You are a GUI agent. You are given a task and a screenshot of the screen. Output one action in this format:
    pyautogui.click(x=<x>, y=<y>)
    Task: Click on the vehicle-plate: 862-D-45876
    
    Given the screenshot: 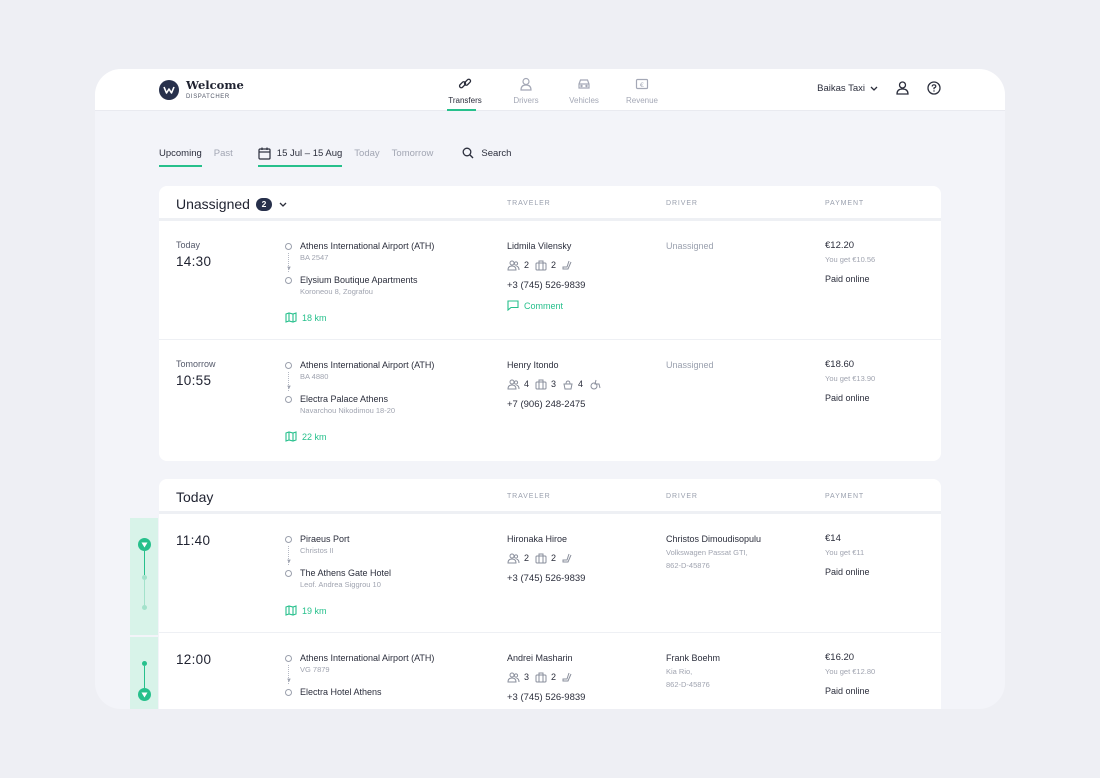 What is the action you would take?
    pyautogui.click(x=688, y=684)
    